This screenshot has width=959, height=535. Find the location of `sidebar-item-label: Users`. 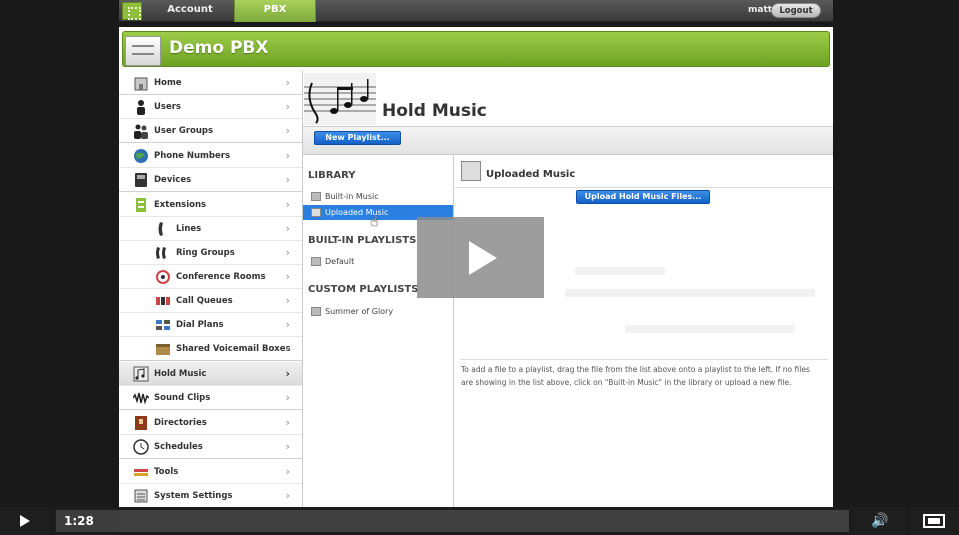

sidebar-item-label: Users is located at coordinates (167, 107).